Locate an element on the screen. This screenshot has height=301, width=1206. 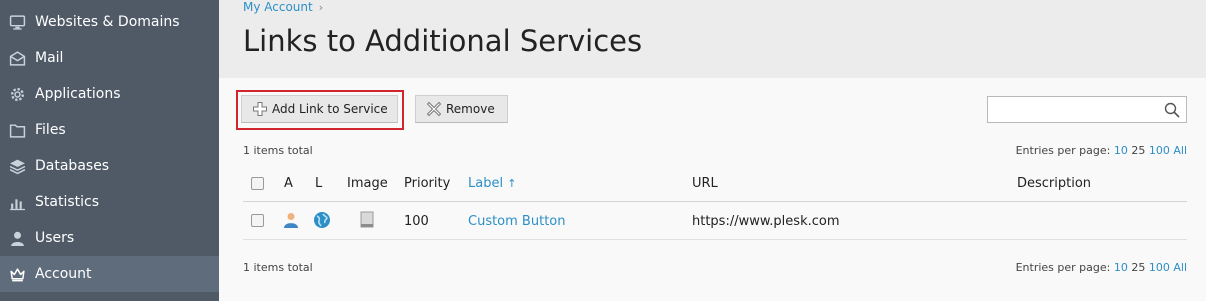
sidebar-item-label: Files is located at coordinates (50, 130).